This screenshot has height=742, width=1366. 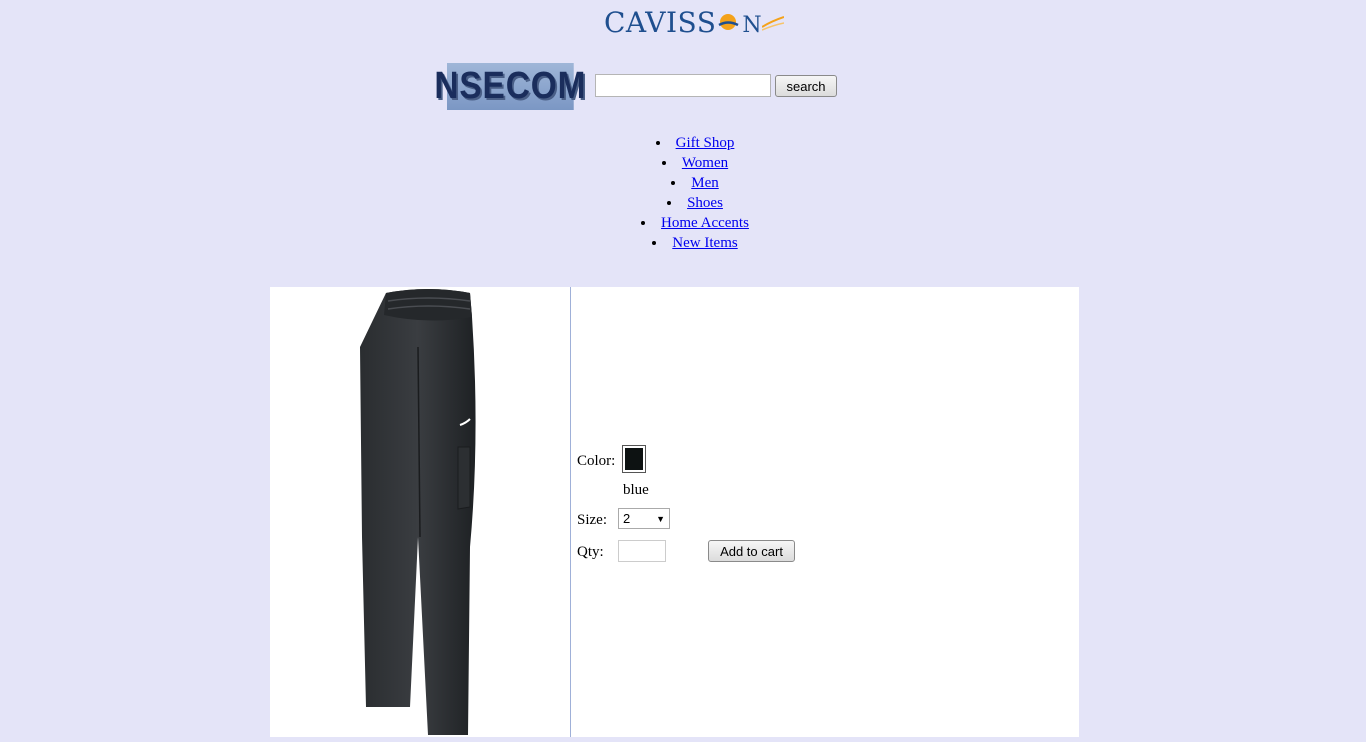 What do you see at coordinates (705, 223) in the screenshot?
I see `nav-link-home-accents: Home Accents` at bounding box center [705, 223].